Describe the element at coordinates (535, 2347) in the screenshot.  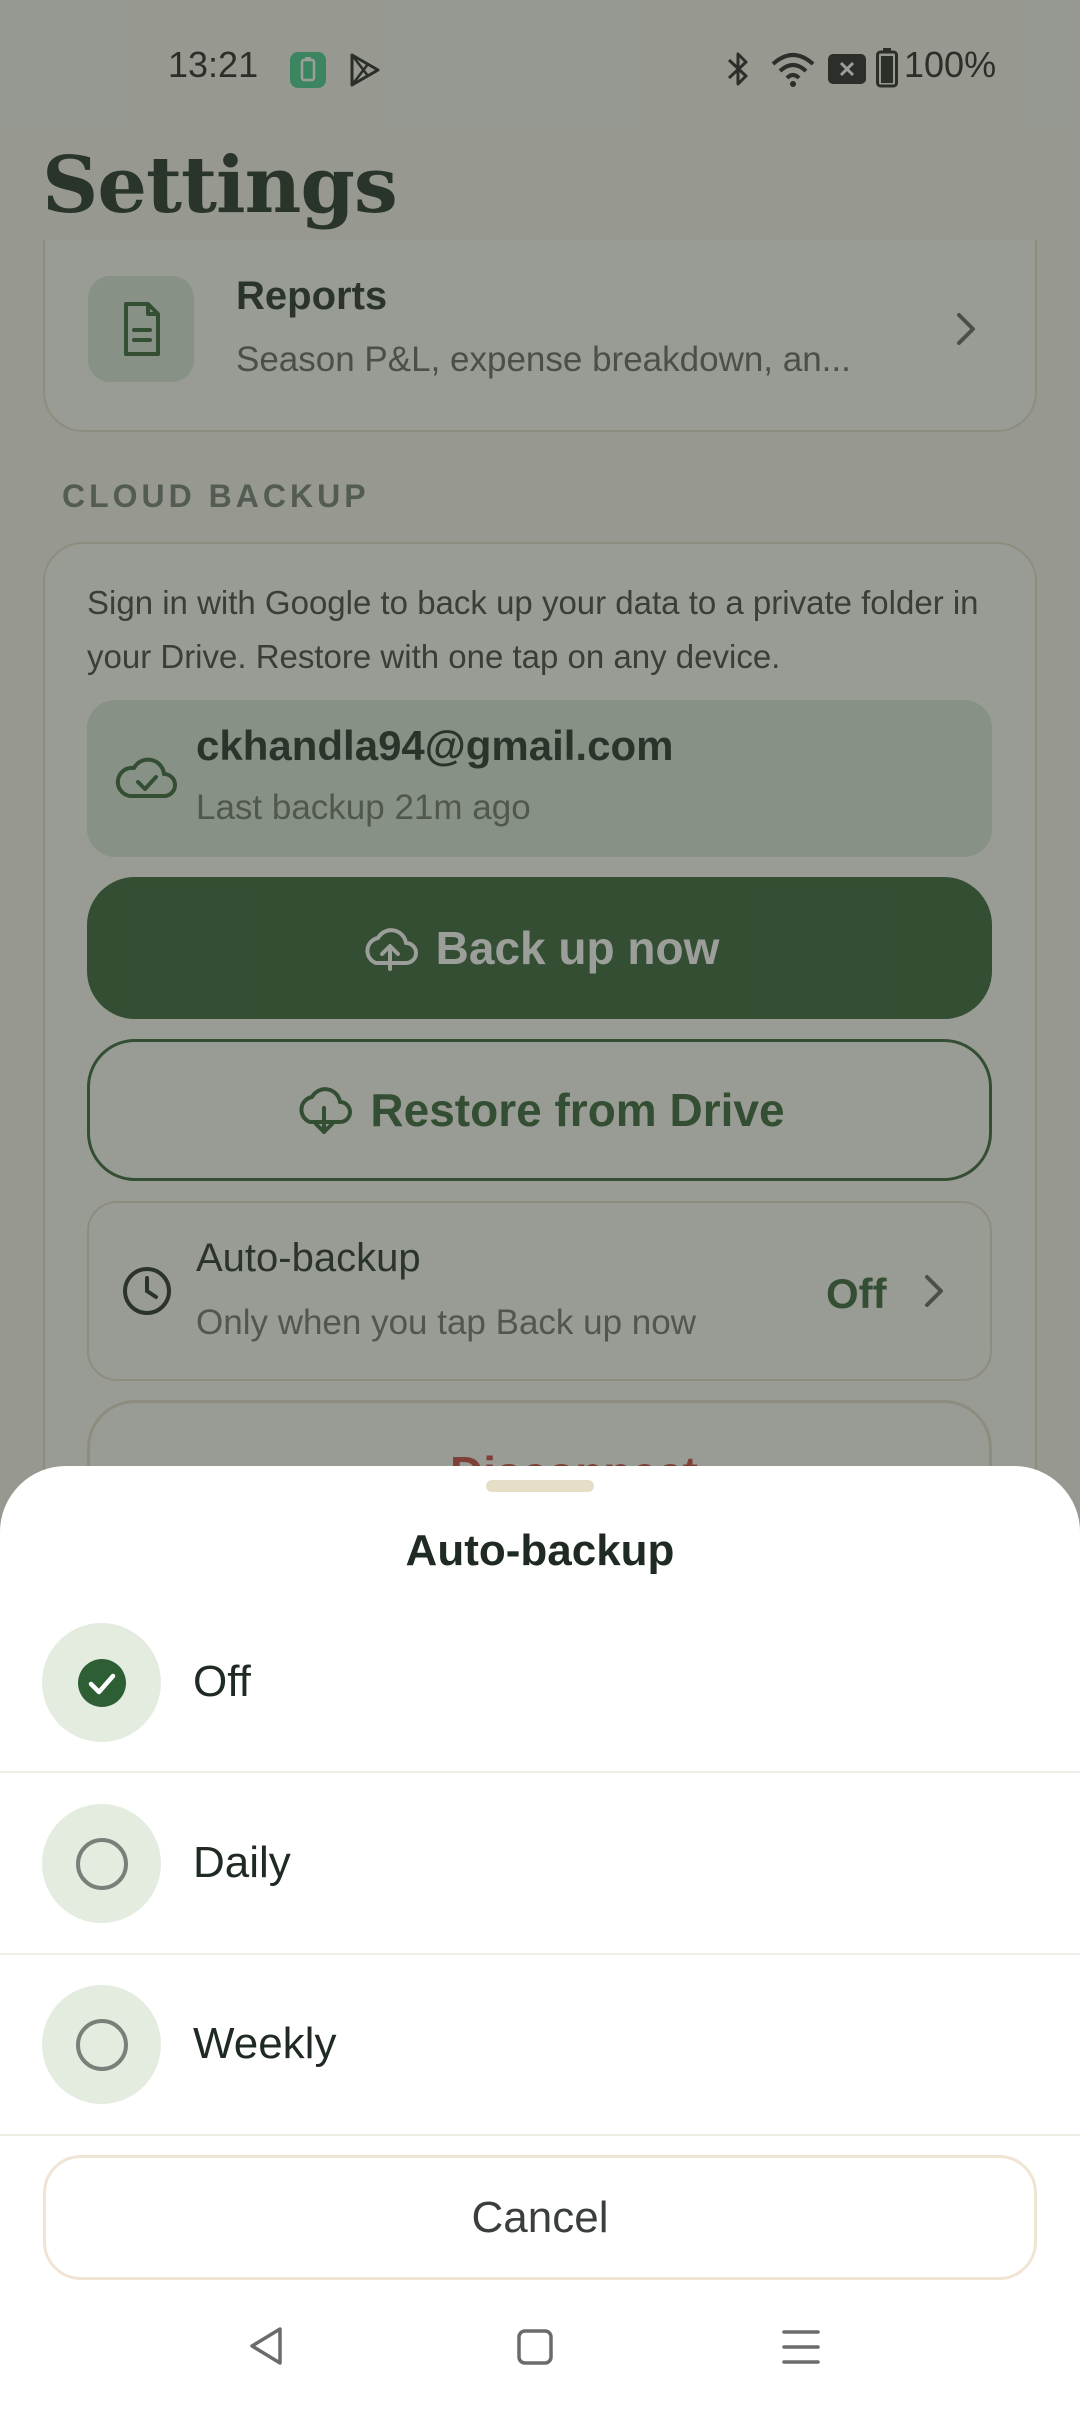
I see `home-icon` at that location.